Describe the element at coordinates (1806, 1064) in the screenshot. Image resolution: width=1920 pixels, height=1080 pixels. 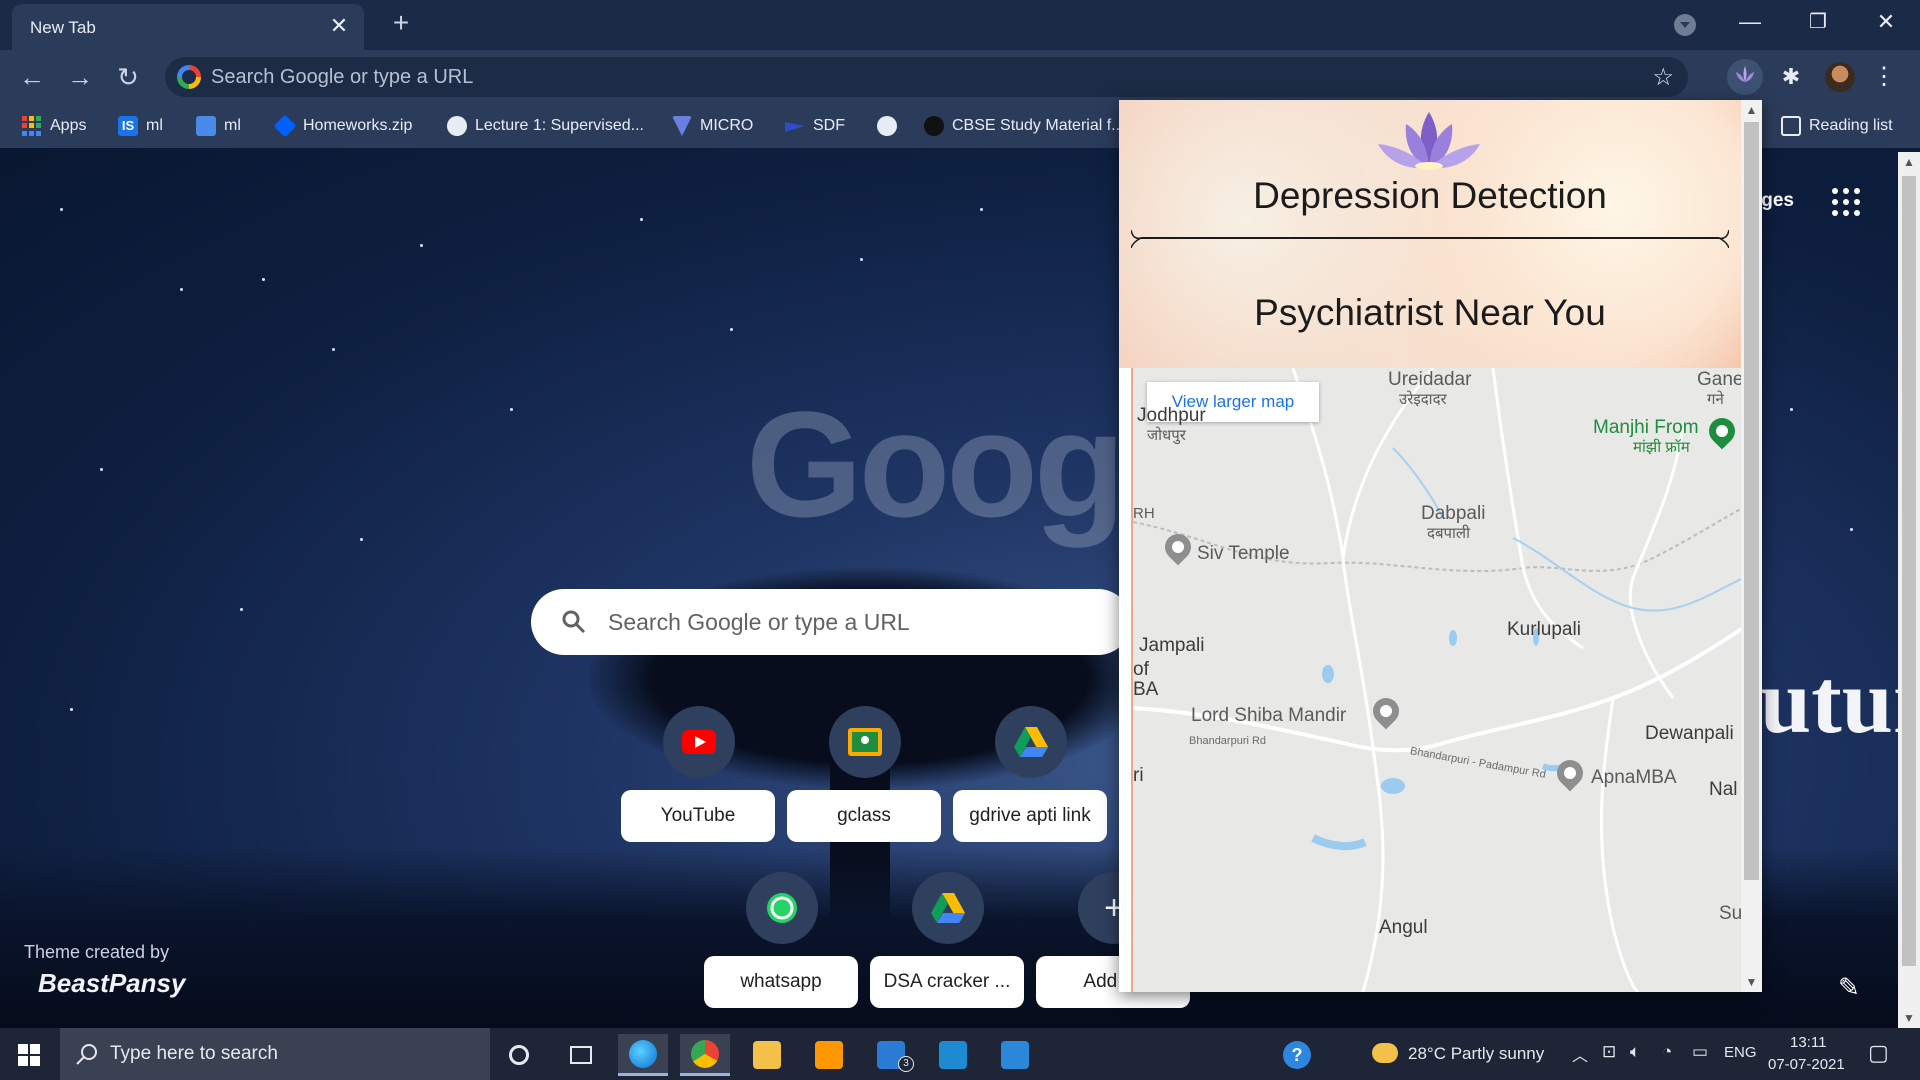
I see `clock-date: 07-07-2021` at that location.